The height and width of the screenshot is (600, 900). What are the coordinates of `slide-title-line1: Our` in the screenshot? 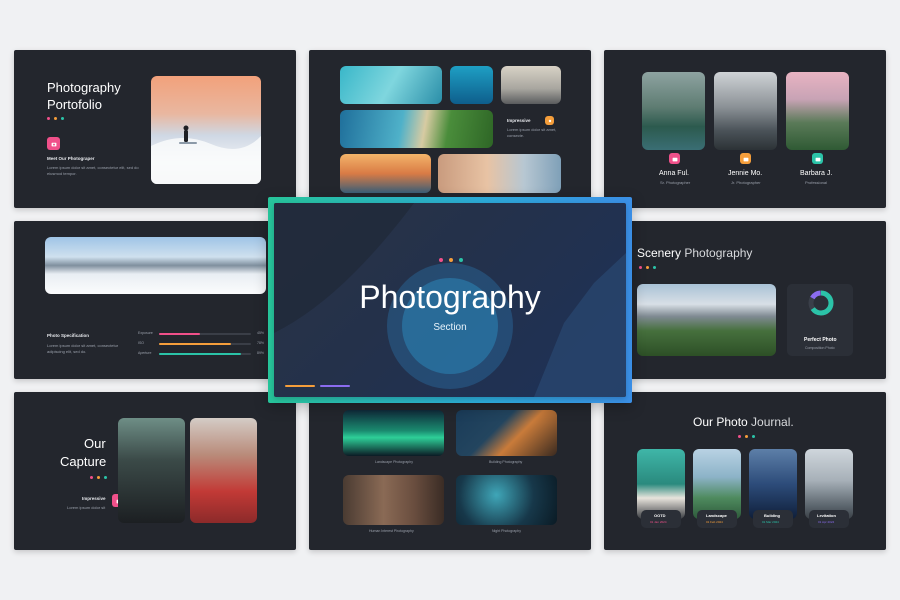 It's located at (95, 443).